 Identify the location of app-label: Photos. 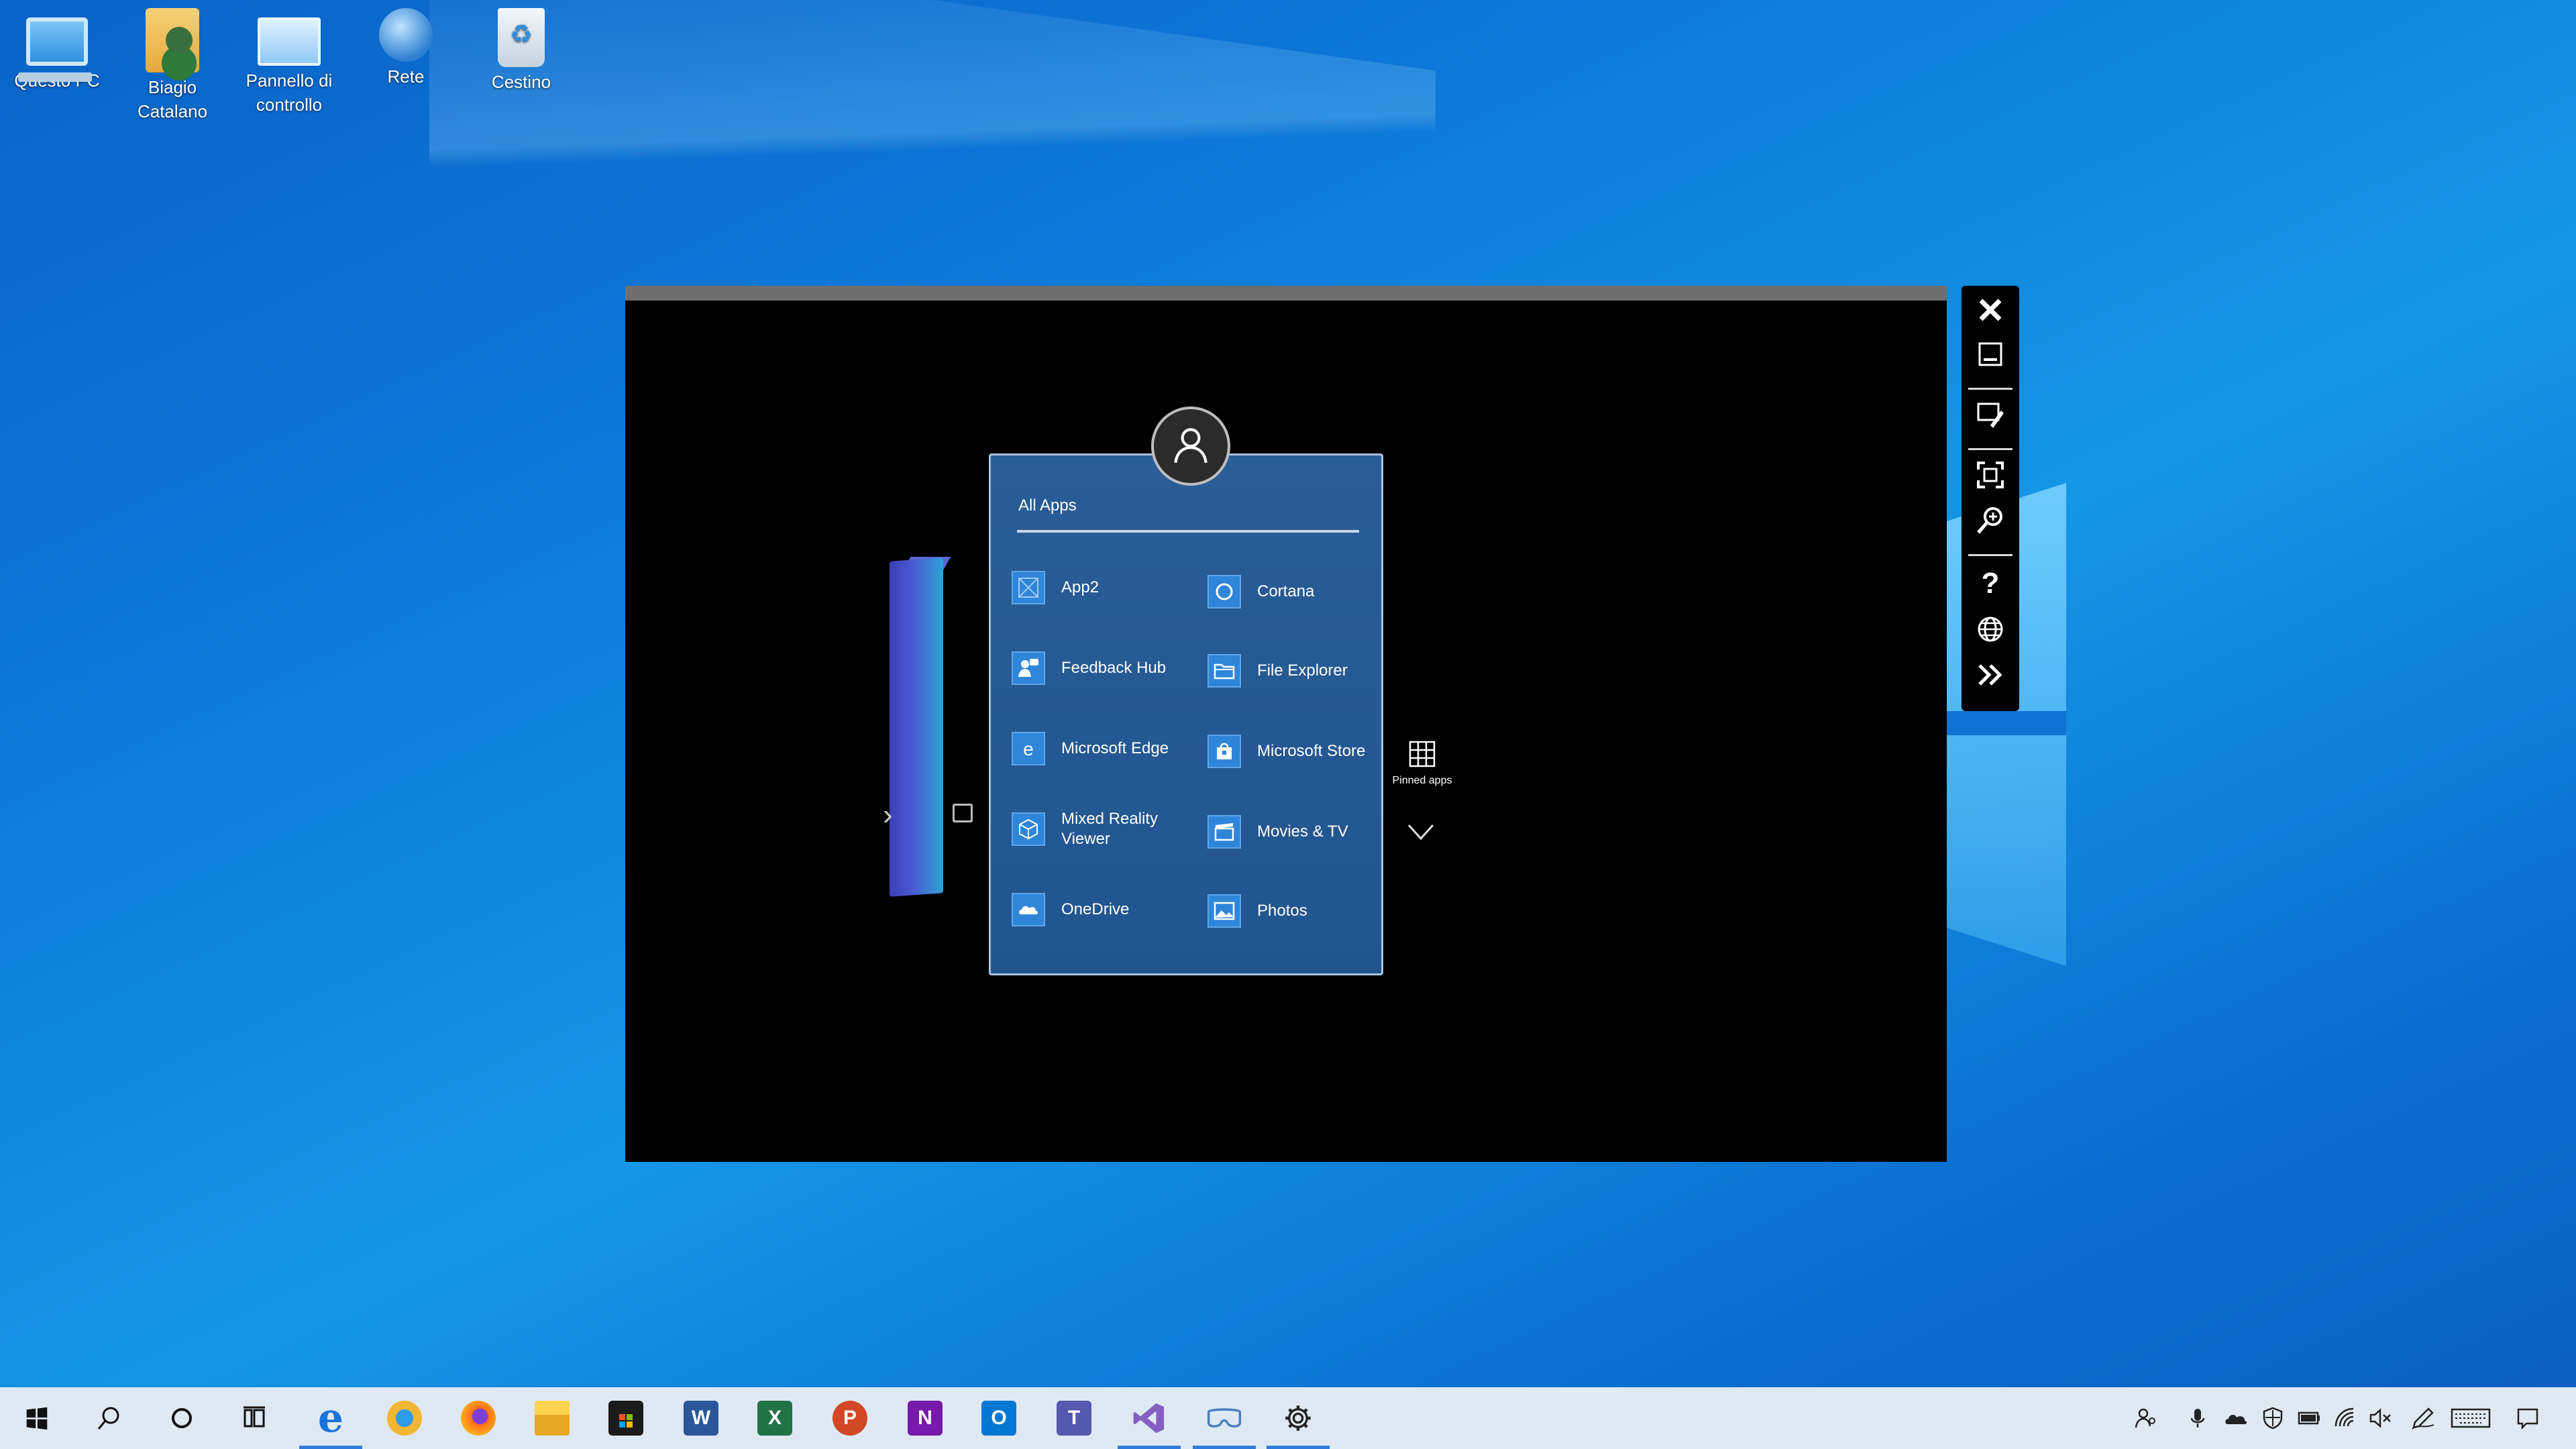
(1282, 911).